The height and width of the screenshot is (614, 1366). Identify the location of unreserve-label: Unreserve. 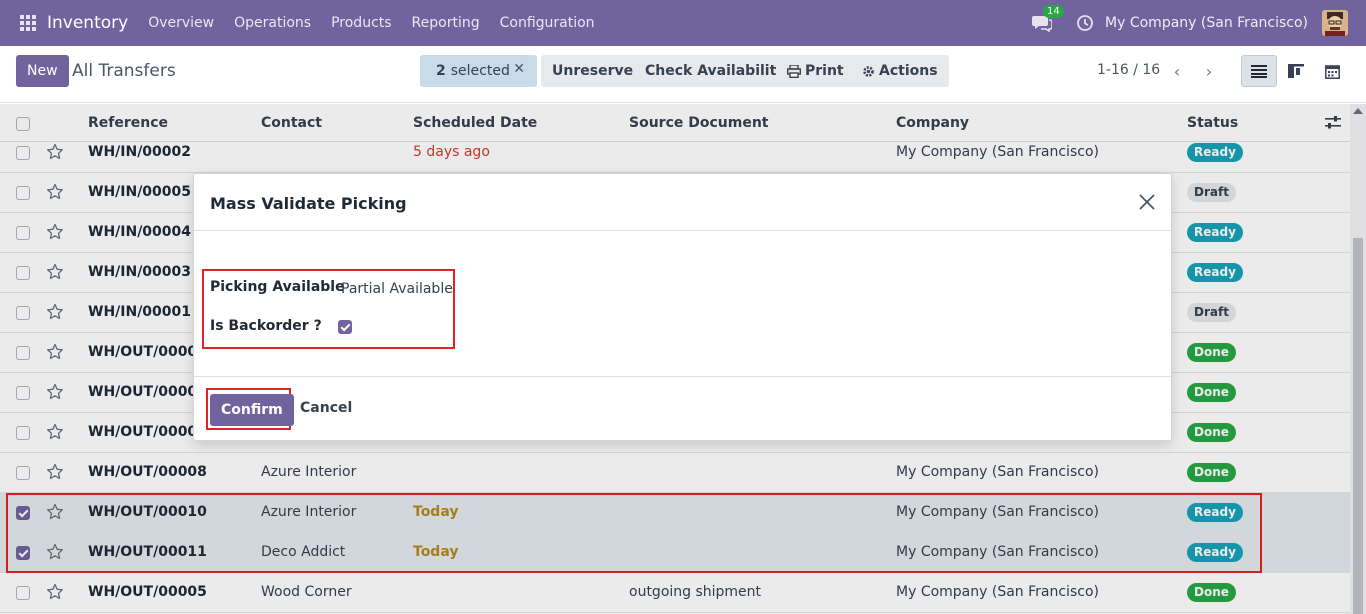
(593, 71).